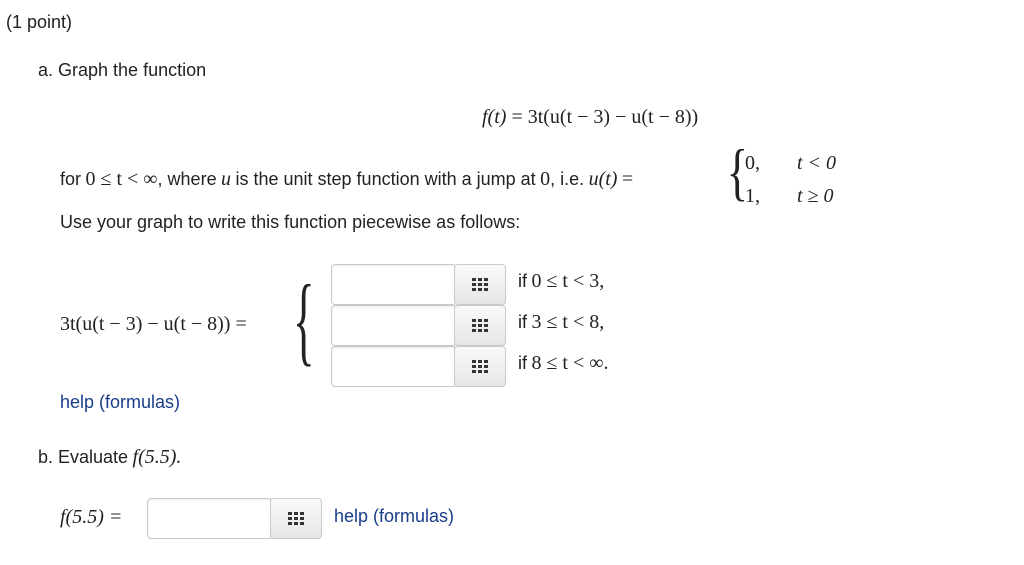 The image size is (1024, 565). I want to click on piece-1-if: if, so click(522, 281).